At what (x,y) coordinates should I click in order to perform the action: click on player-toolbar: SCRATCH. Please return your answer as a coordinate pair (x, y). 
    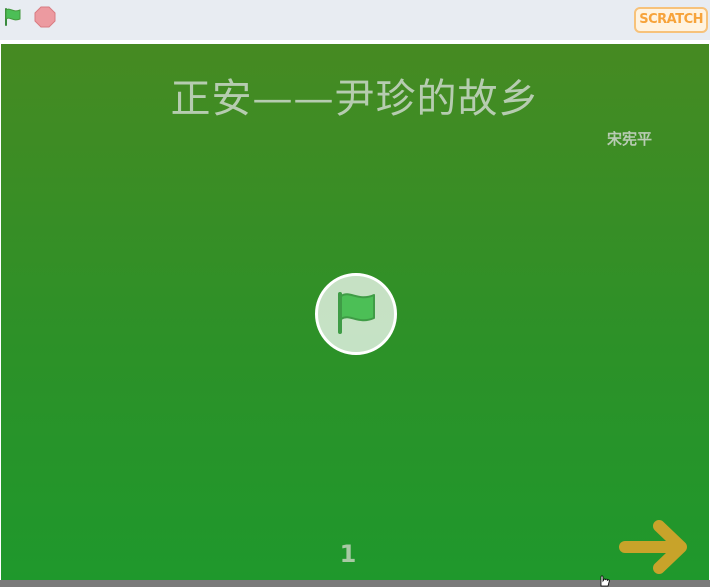
    Looking at the image, I should click on (355, 20).